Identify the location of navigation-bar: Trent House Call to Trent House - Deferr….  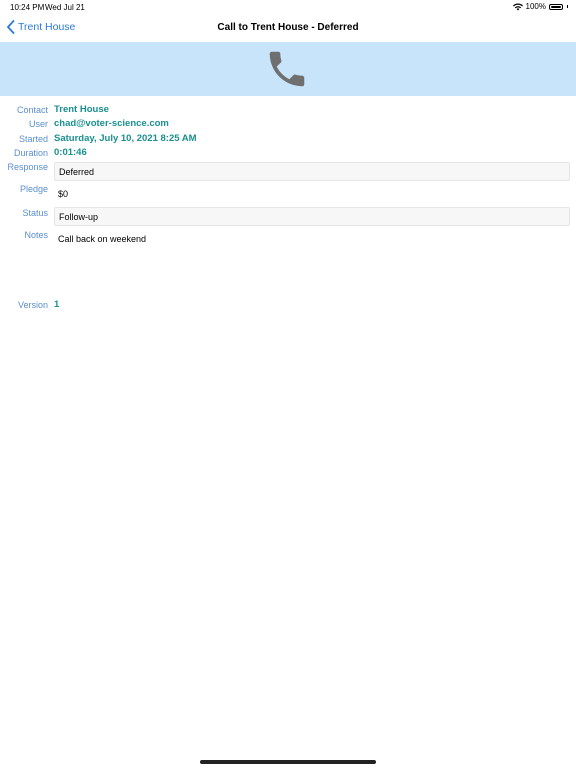
(288, 28).